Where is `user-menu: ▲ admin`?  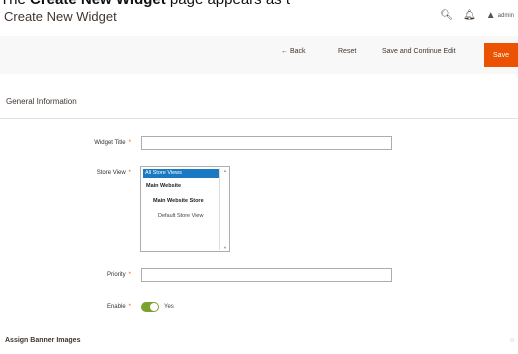 user-menu: ▲ admin is located at coordinates (500, 15).